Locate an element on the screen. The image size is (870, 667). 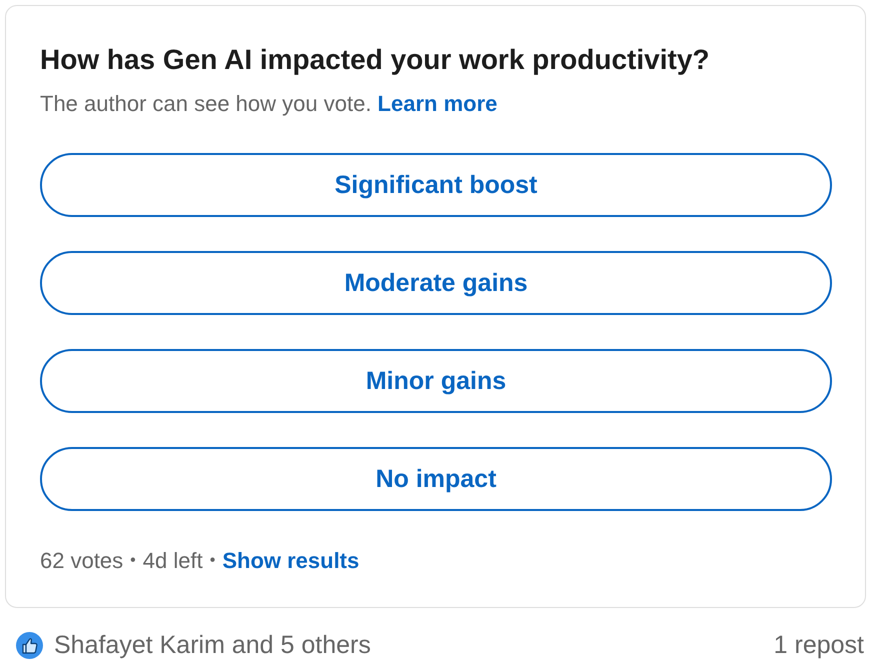
poll-stat: 4d left is located at coordinates (172, 561).